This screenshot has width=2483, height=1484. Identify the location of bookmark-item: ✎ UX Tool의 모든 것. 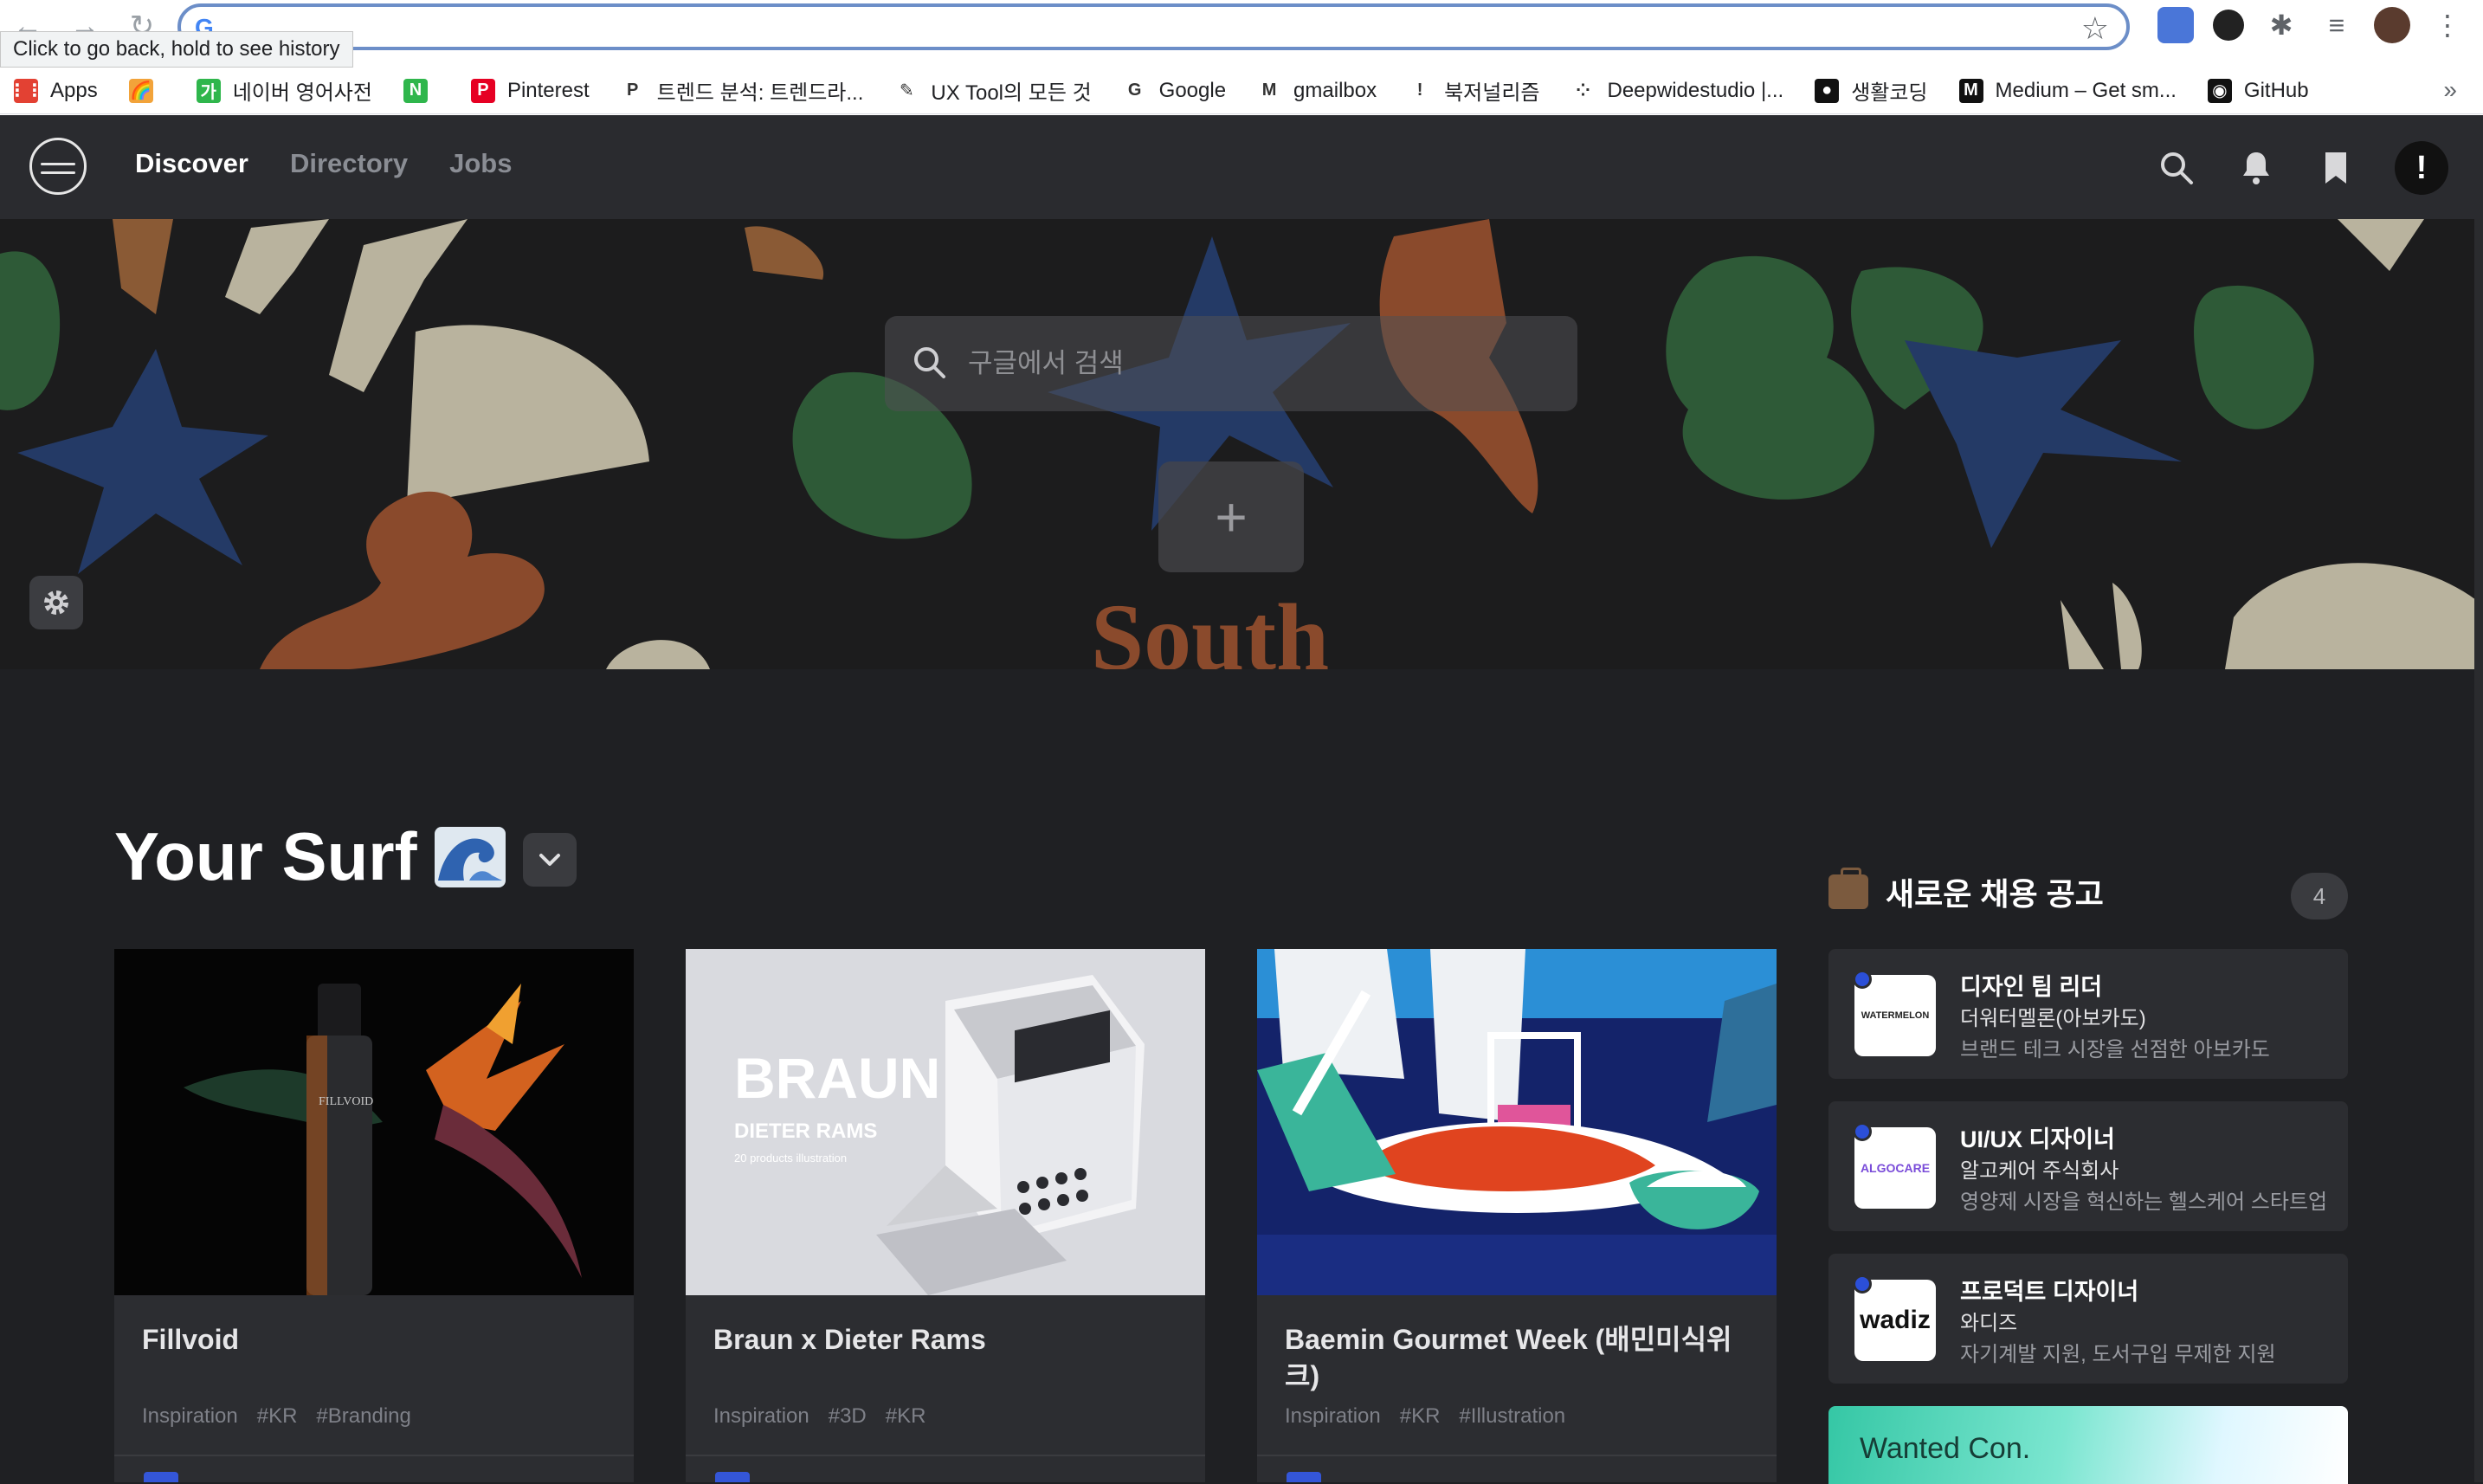
(993, 90).